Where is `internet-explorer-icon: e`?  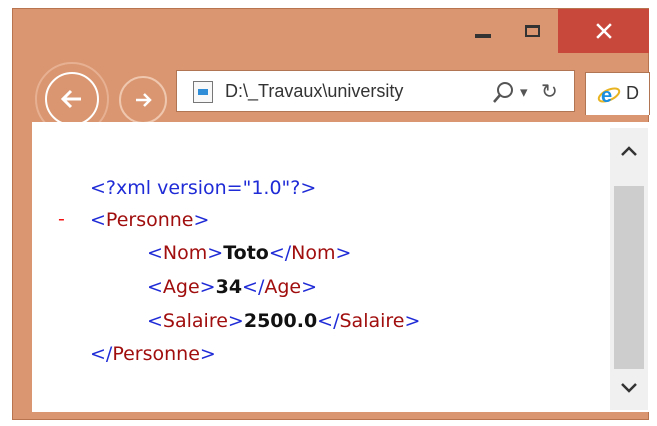 internet-explorer-icon: e is located at coordinates (609, 96).